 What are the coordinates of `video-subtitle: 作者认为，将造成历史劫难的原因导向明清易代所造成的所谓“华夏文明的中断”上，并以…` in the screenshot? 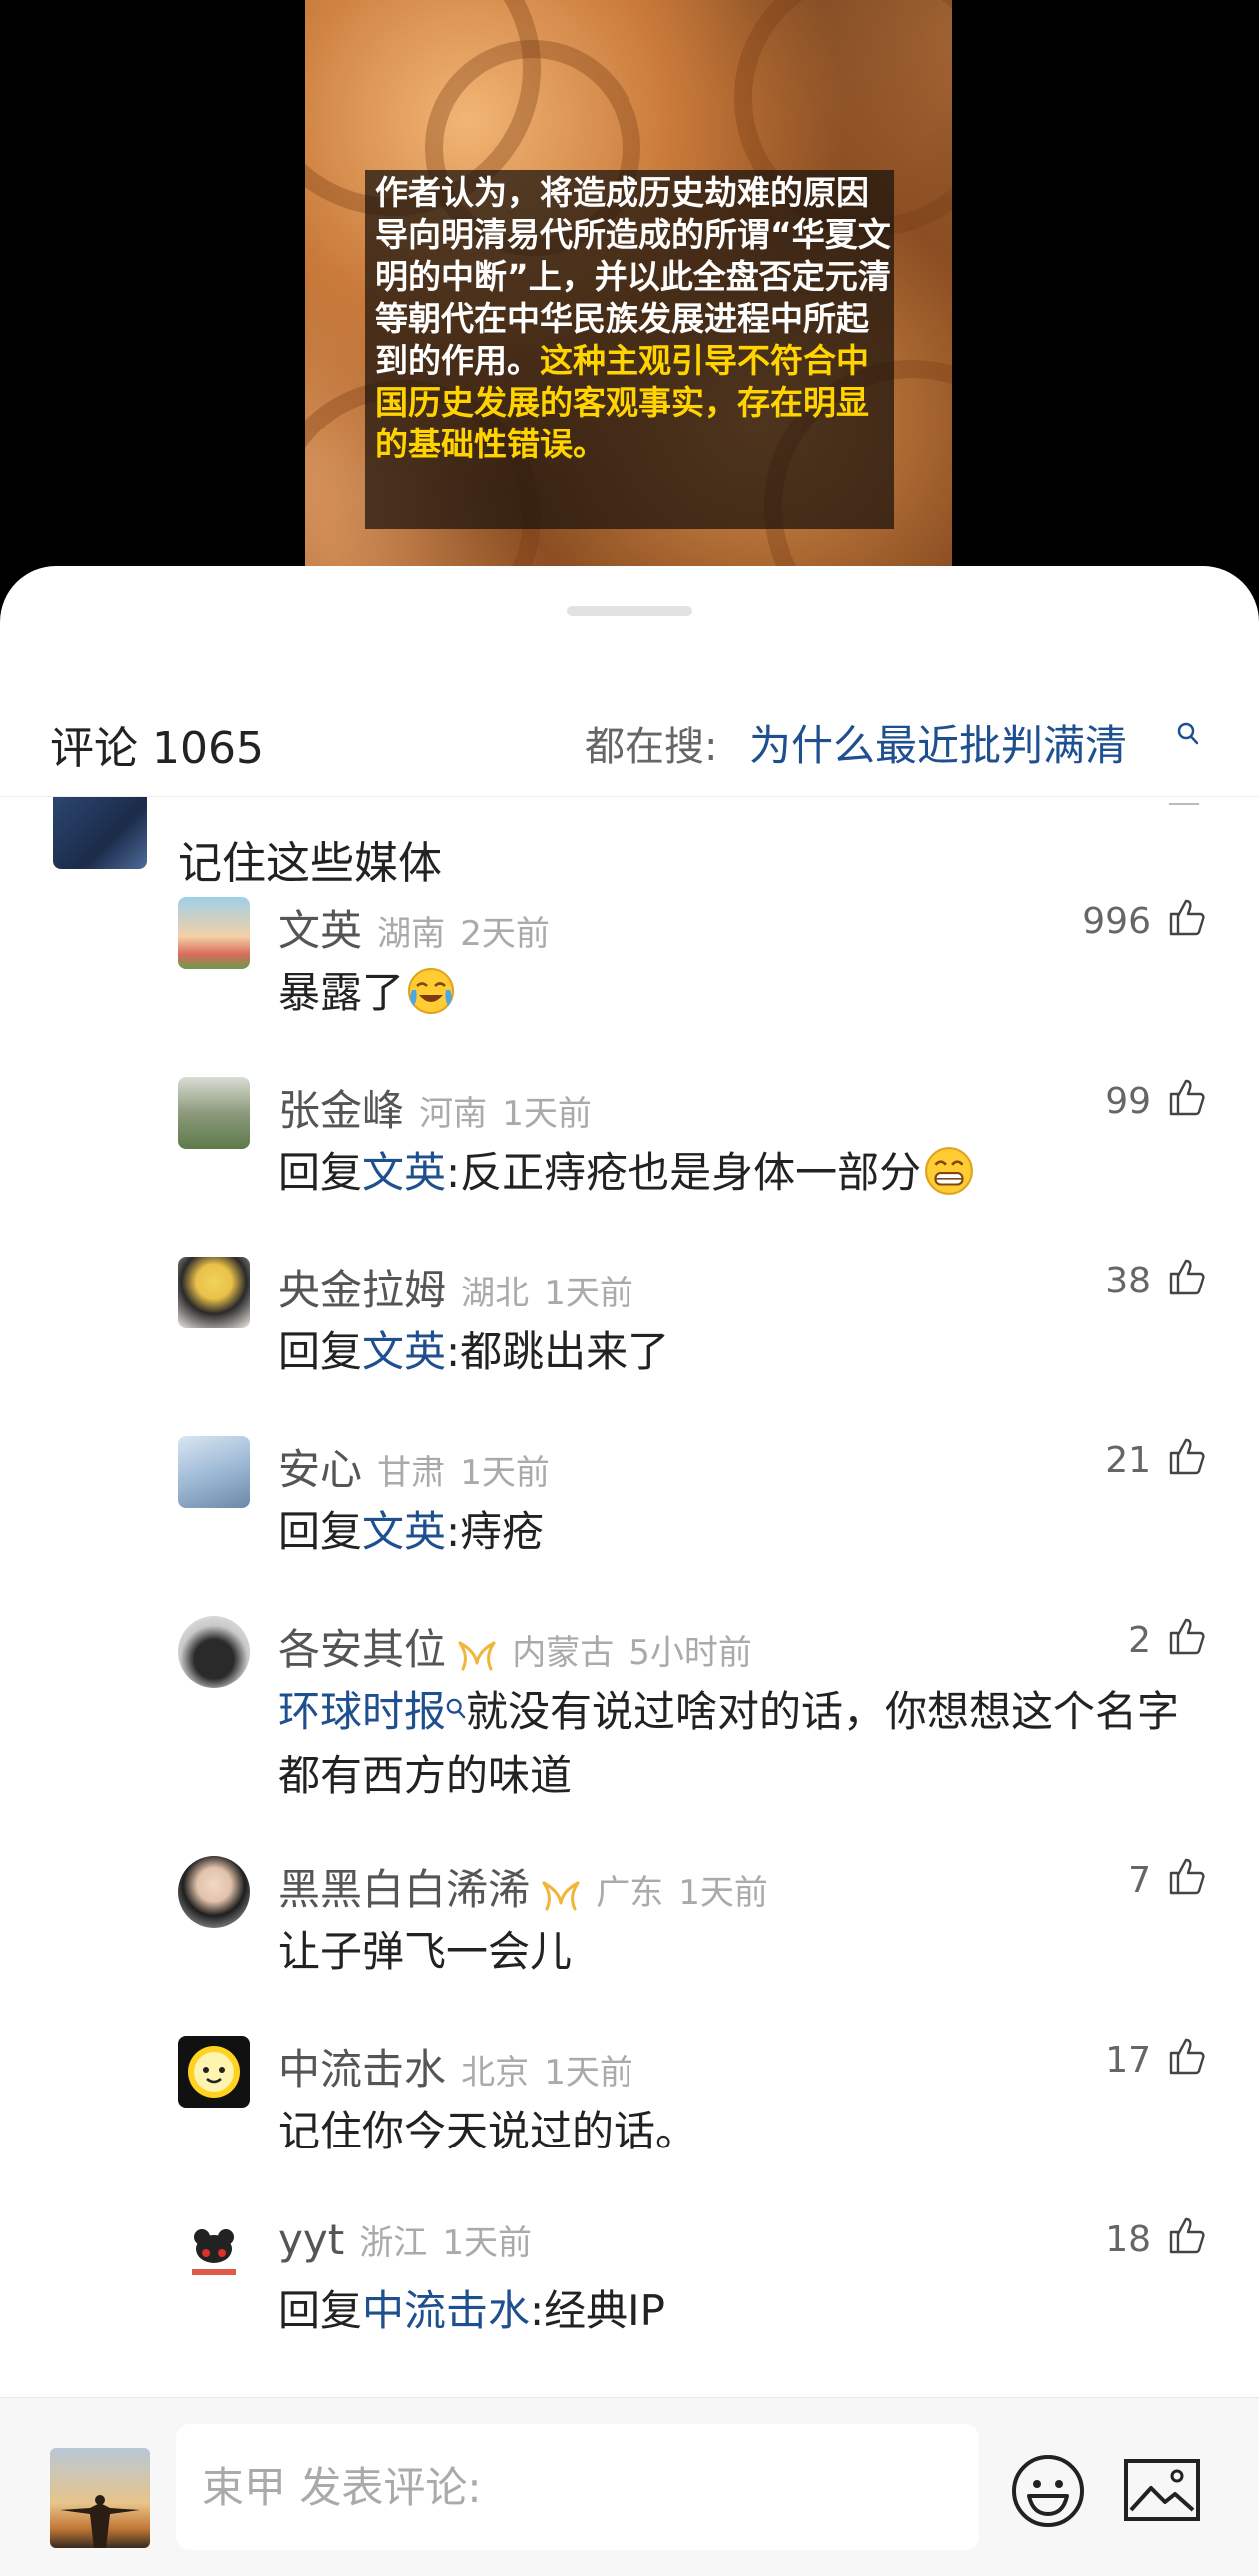 It's located at (634, 319).